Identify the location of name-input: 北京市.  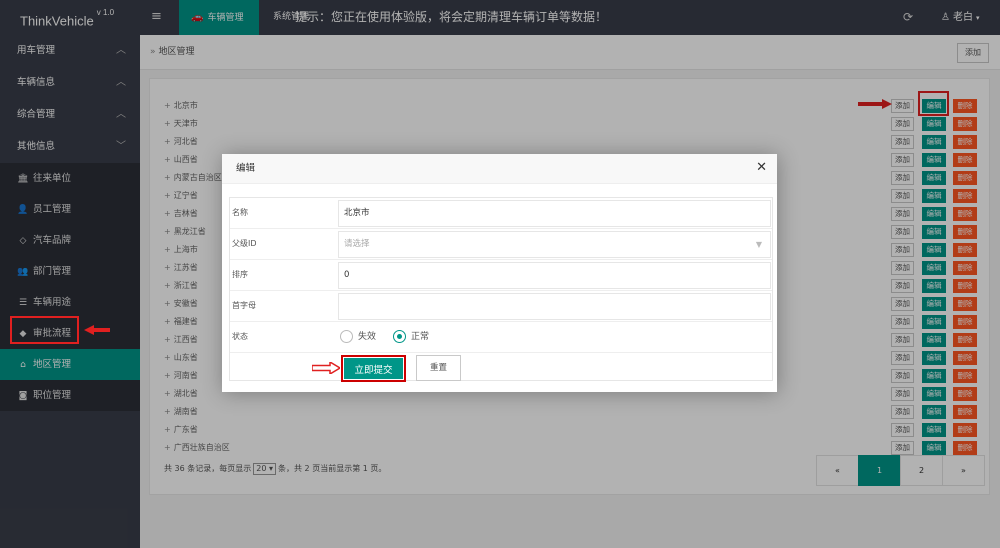
(554, 213).